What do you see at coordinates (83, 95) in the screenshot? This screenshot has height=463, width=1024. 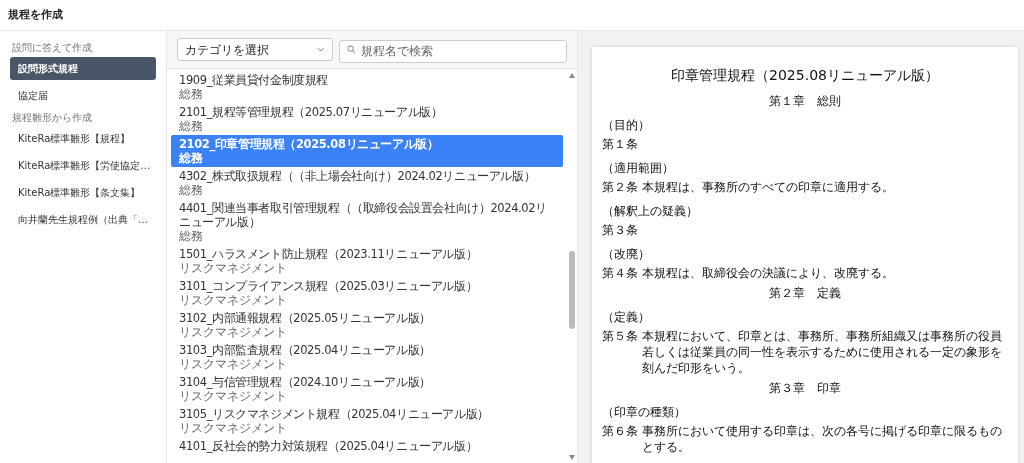 I see `sidebar-item: 協定届` at bounding box center [83, 95].